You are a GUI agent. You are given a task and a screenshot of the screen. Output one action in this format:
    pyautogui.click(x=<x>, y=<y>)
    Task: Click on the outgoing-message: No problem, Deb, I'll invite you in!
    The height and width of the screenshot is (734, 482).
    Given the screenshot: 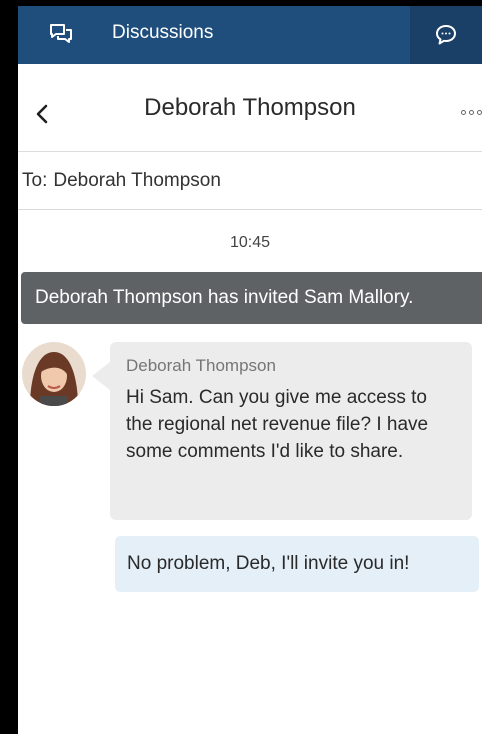 What is the action you would take?
    pyautogui.click(x=297, y=564)
    